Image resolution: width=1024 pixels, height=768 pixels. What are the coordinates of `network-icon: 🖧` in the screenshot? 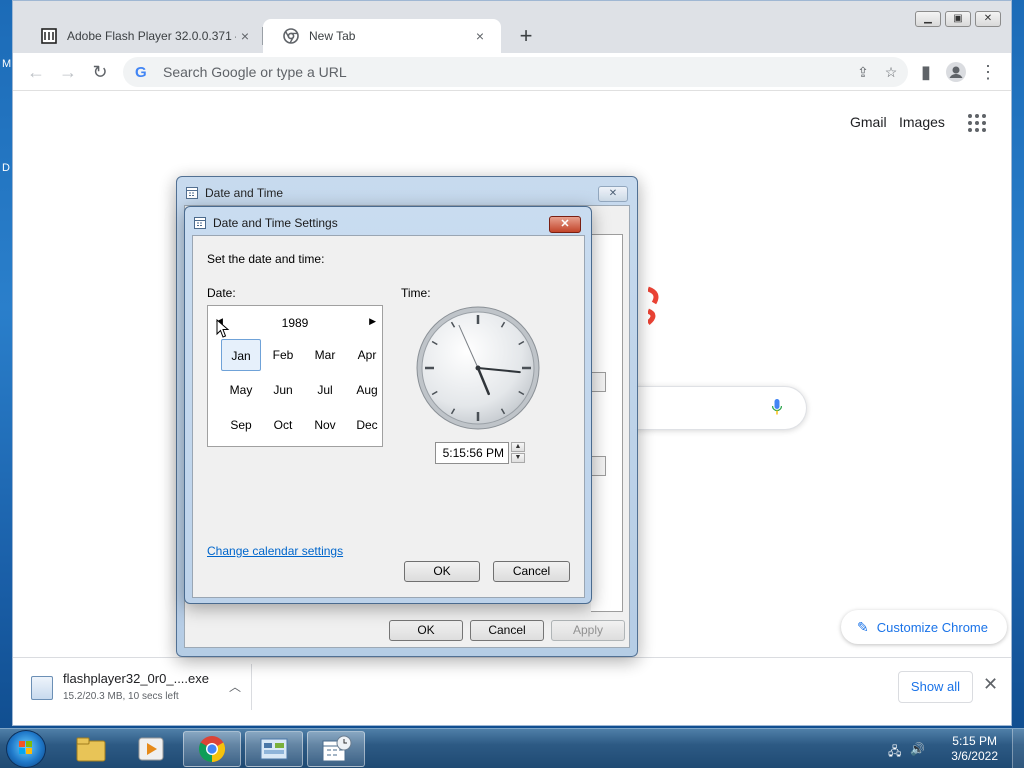 It's located at (895, 750).